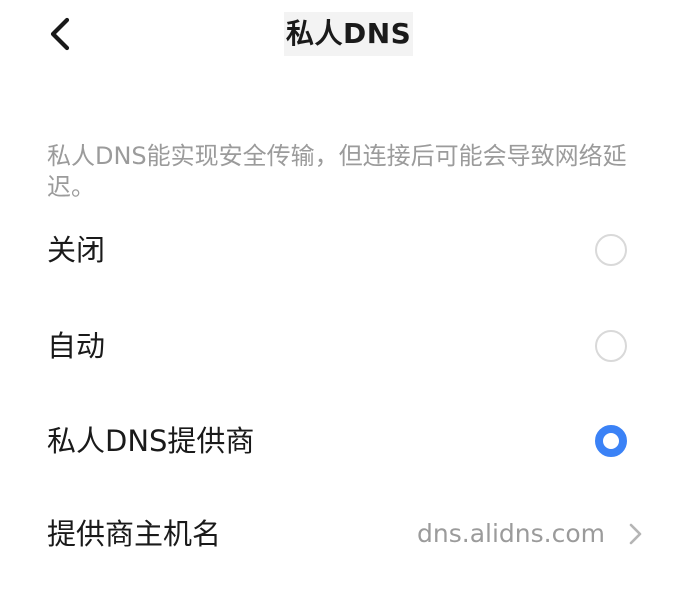 This screenshot has height=613, width=690. What do you see at coordinates (345, 250) in the screenshot?
I see `option-off-row: 关闭` at bounding box center [345, 250].